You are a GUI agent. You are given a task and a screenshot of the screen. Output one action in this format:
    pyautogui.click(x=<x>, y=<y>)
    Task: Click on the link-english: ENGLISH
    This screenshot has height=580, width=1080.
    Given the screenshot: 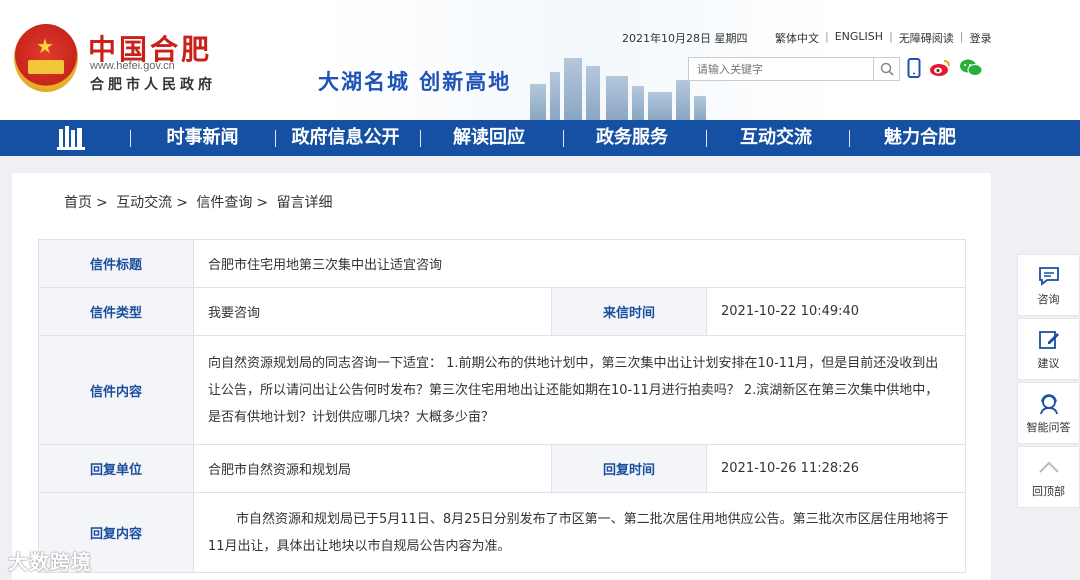 What is the action you would take?
    pyautogui.click(x=859, y=38)
    